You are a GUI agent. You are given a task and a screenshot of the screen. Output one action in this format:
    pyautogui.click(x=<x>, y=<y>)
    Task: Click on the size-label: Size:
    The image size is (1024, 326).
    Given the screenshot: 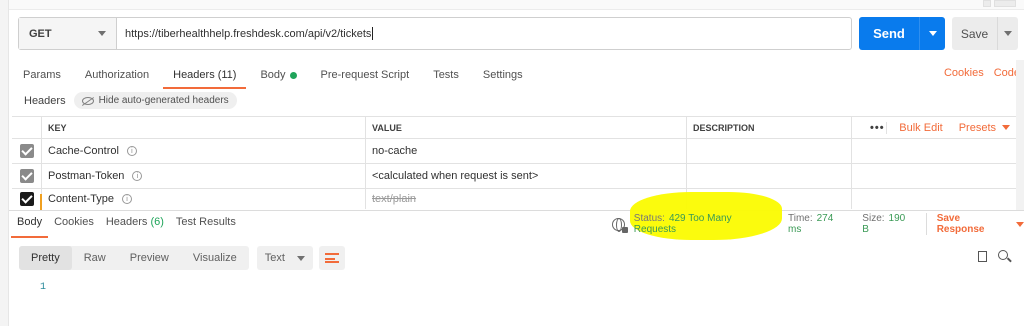 What is the action you would take?
    pyautogui.click(x=873, y=218)
    